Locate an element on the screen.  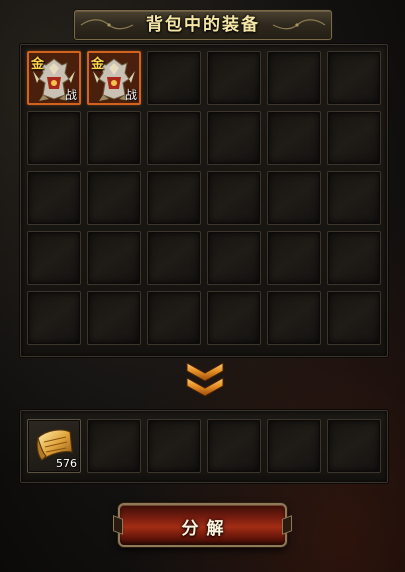
window-title-plaque: 背包中的装备 is located at coordinates (203, 25).